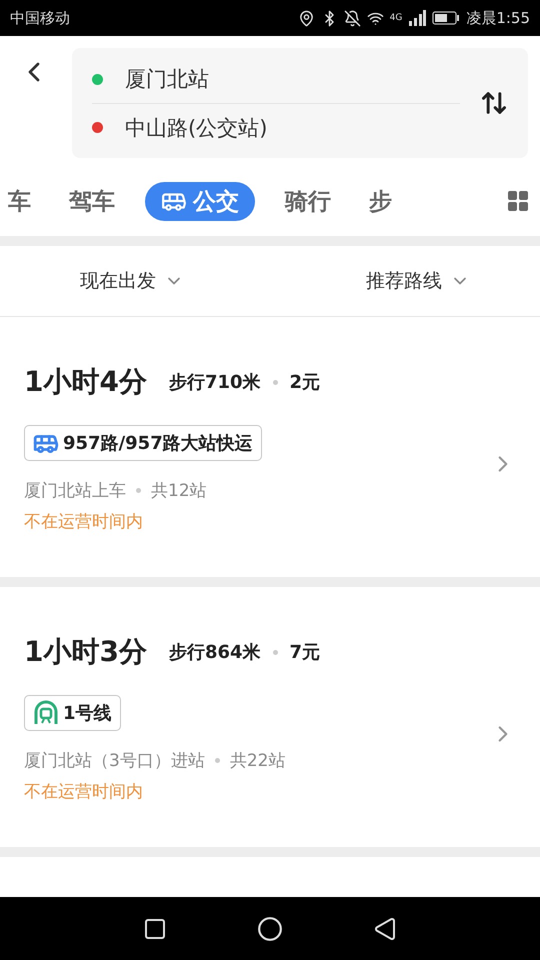 The width and height of the screenshot is (540, 960). What do you see at coordinates (179, 491) in the screenshot?
I see `stop-count: 共12站` at bounding box center [179, 491].